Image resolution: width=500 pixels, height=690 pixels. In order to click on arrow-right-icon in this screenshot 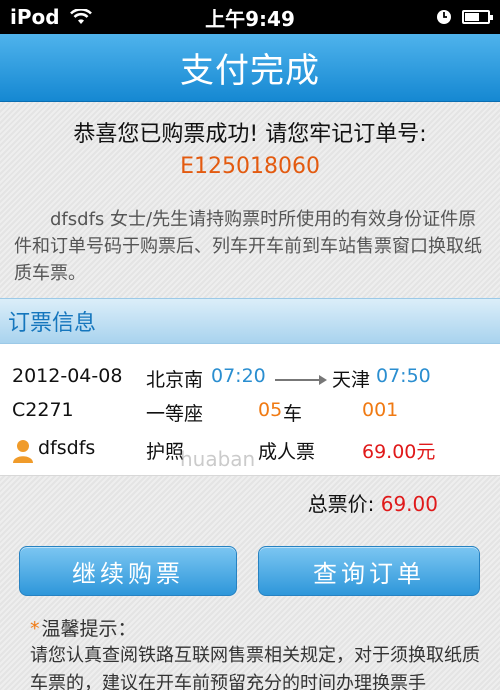, I will do `click(301, 380)`.